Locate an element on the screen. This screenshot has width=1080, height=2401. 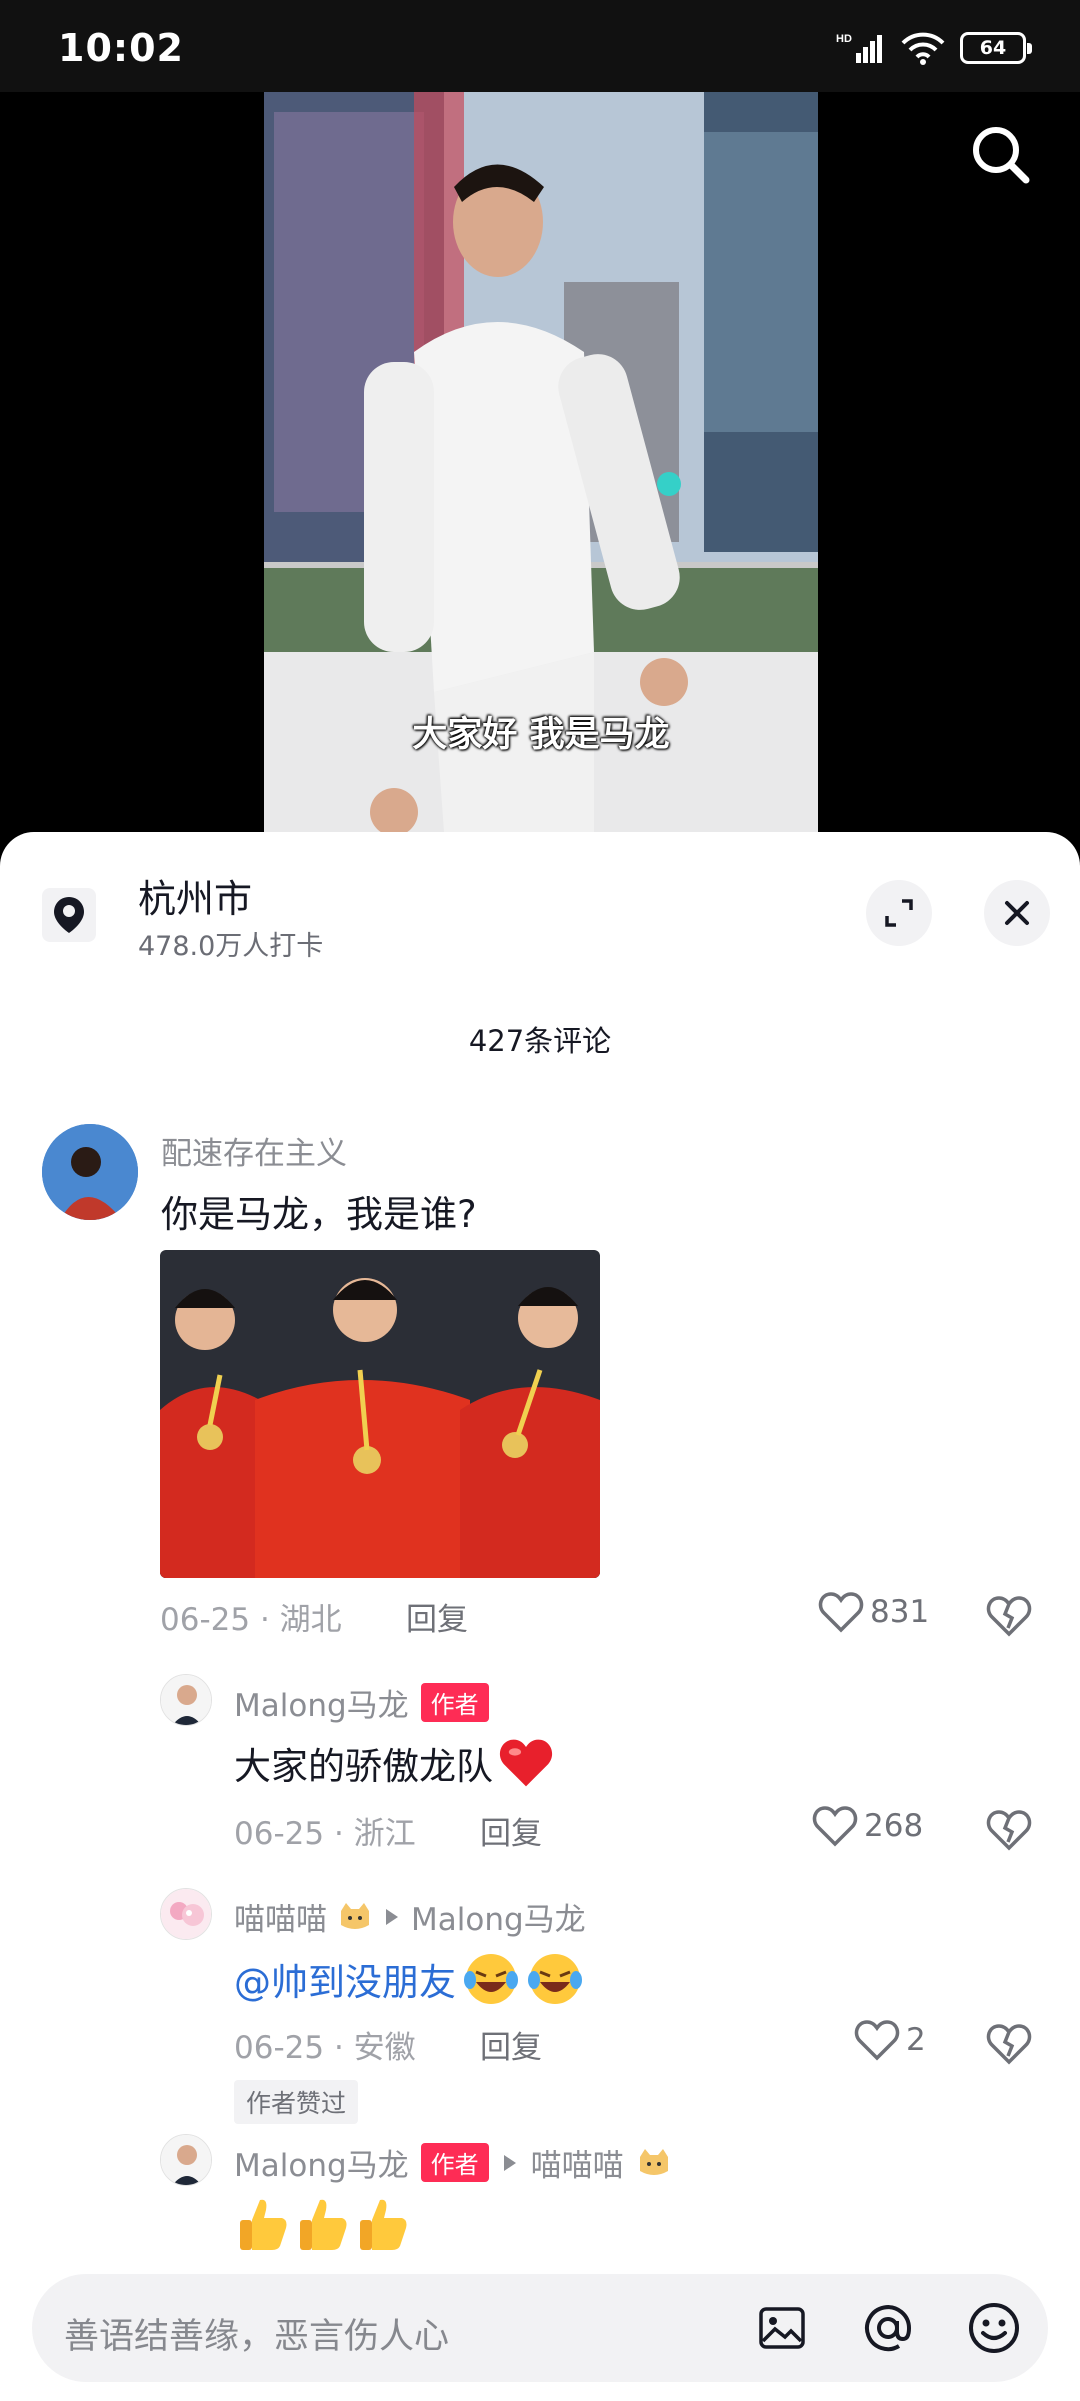
location-row: 杭州市 478.0万人打卡 is located at coordinates (540, 902).